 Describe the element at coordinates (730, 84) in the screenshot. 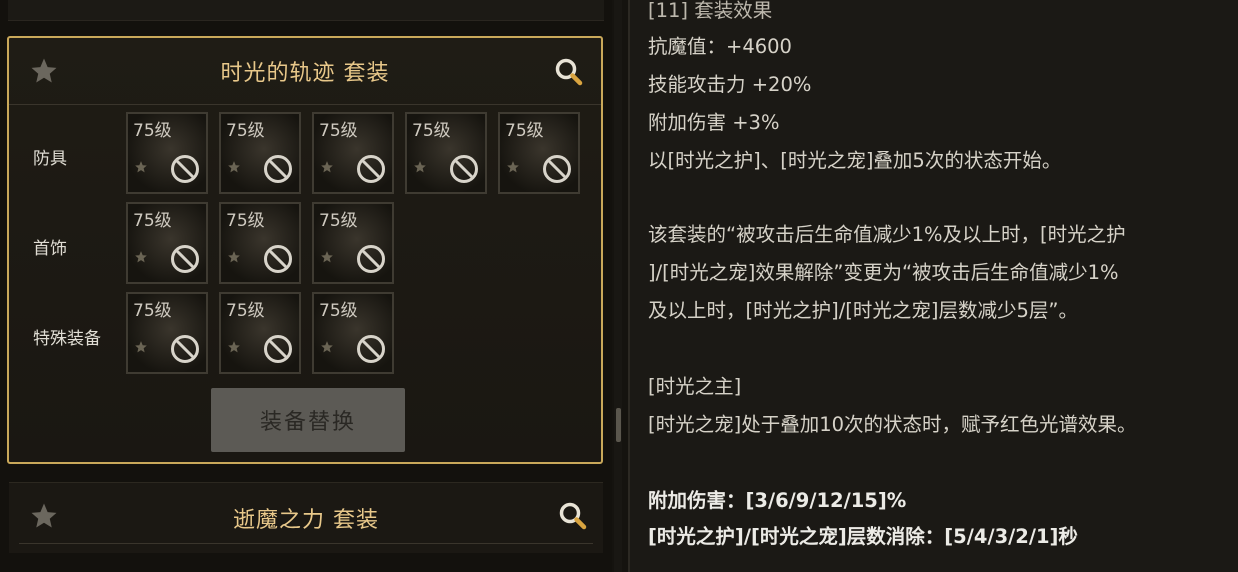

I see `description-line: 技能攻击力 +20%` at that location.